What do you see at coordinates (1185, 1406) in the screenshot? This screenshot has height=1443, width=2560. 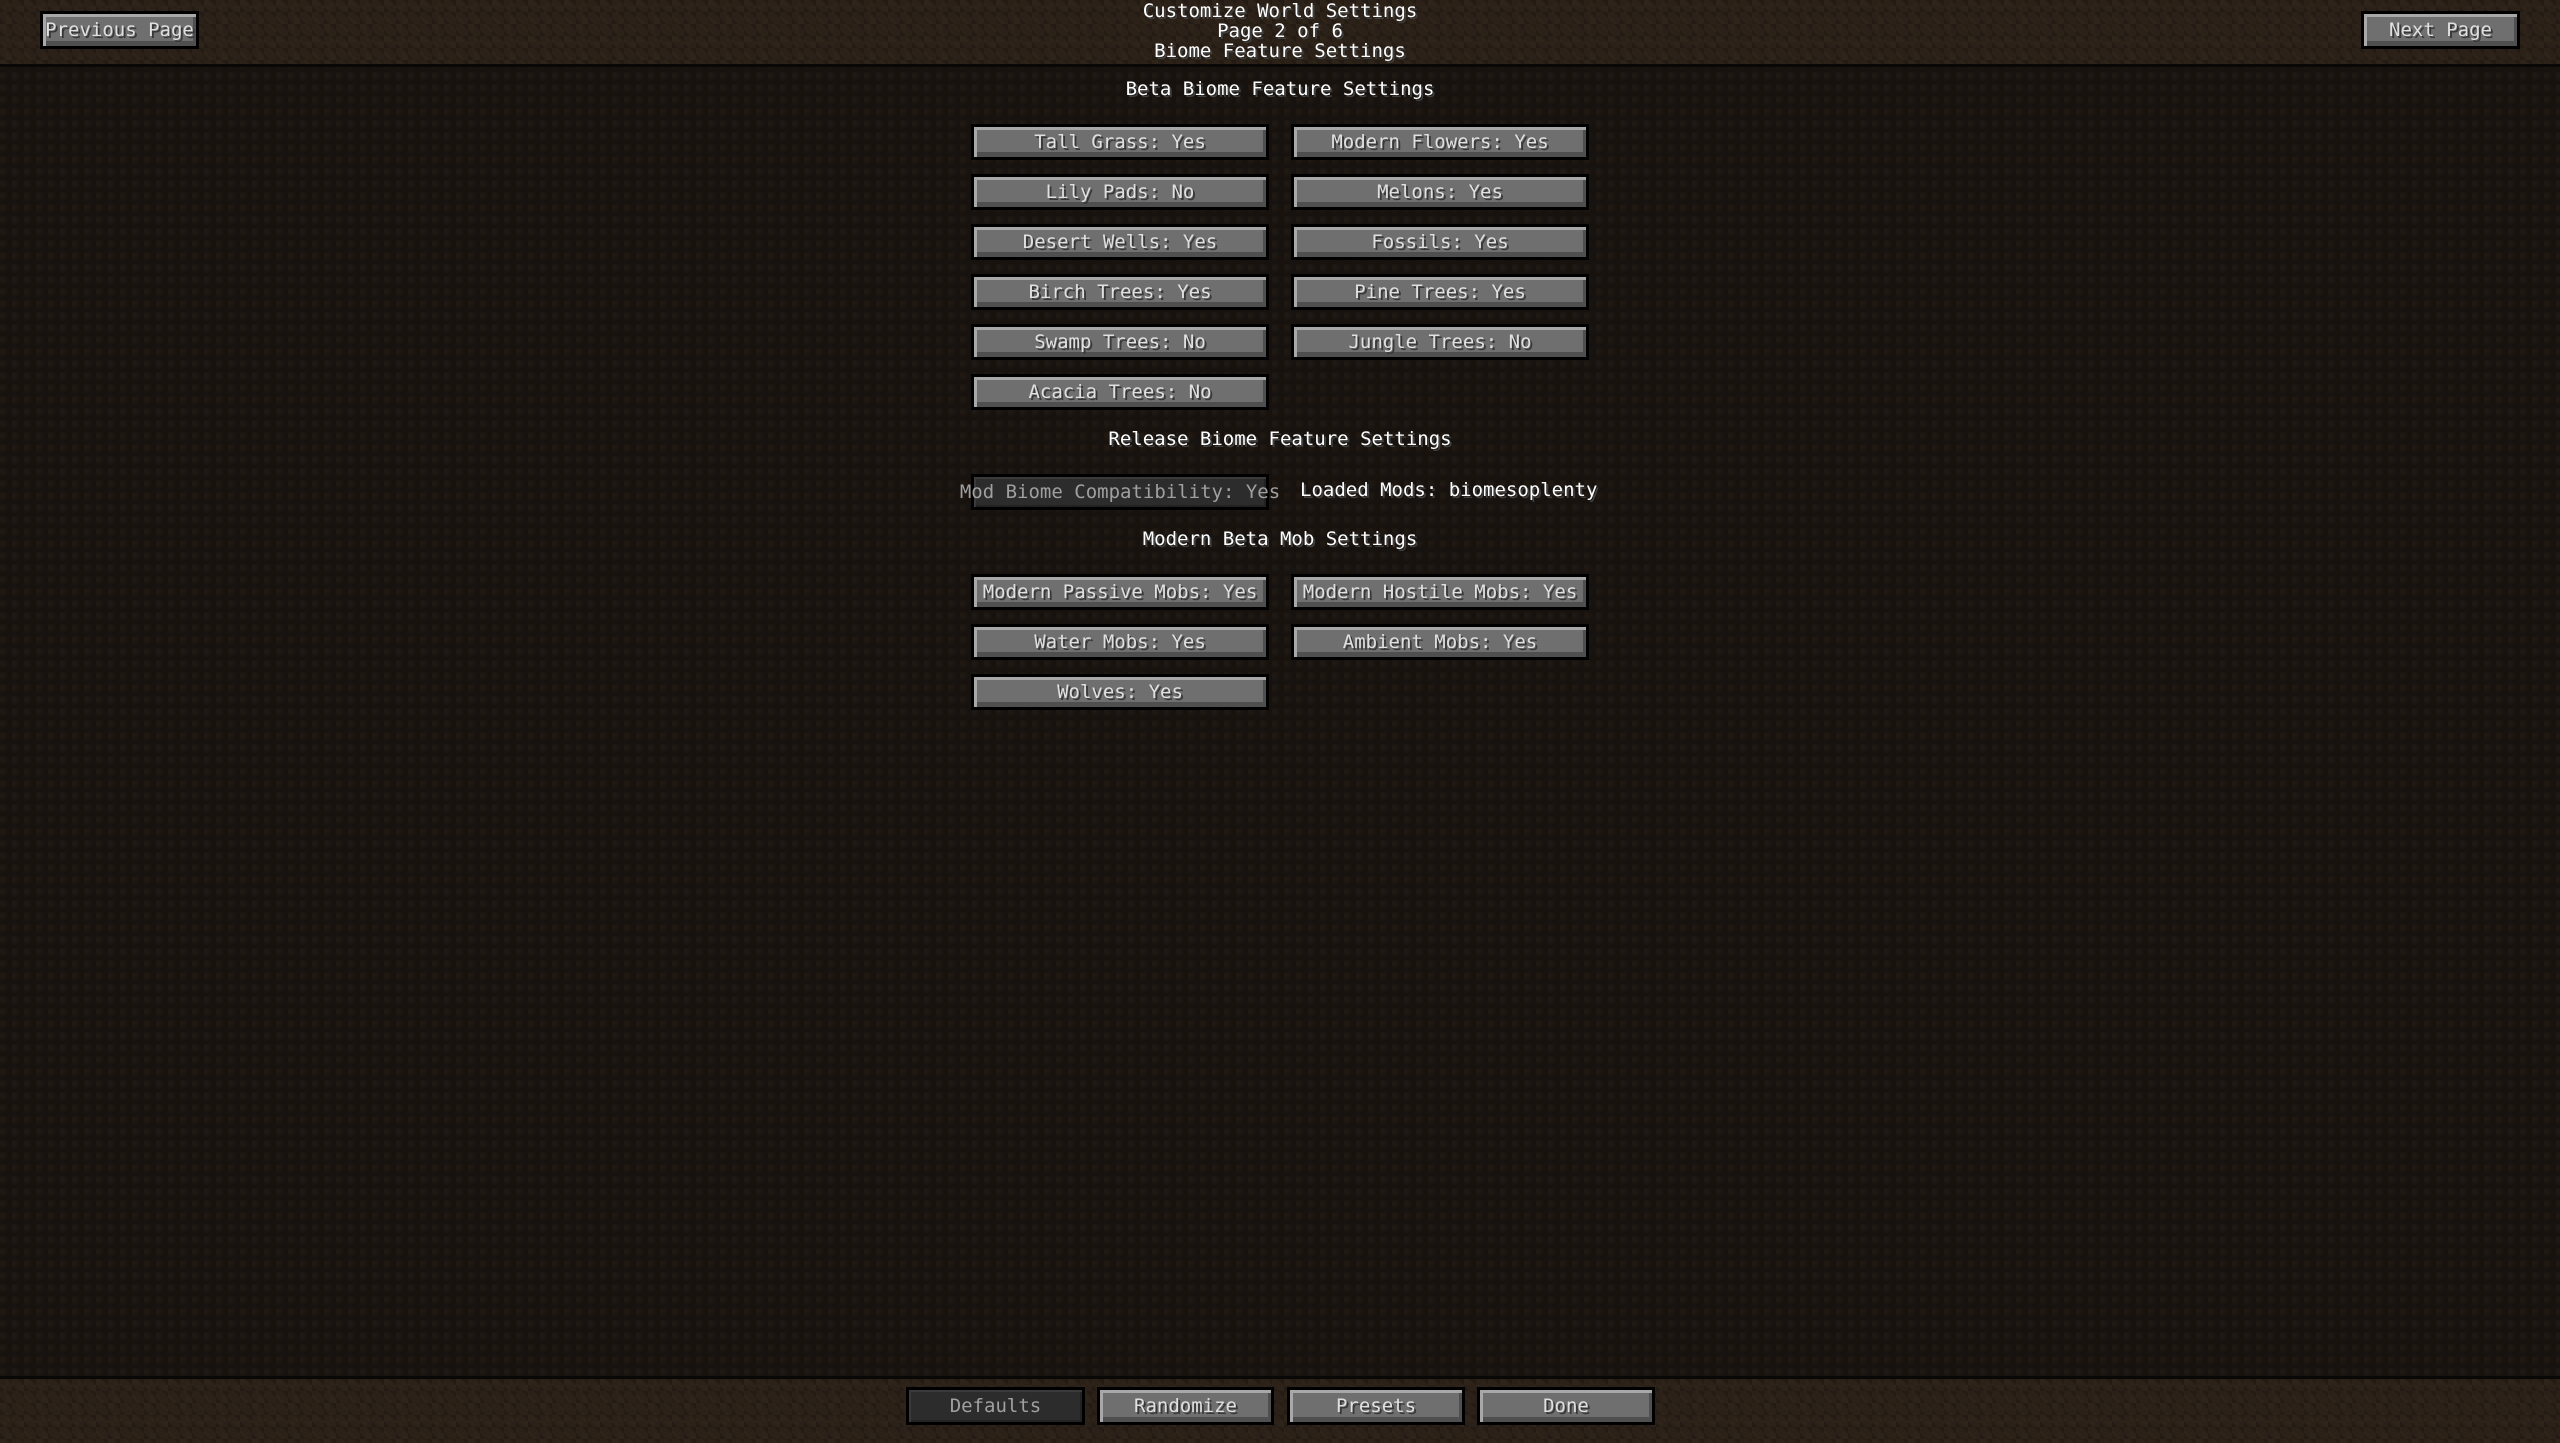 I see `randomize-button: Randomize` at bounding box center [1185, 1406].